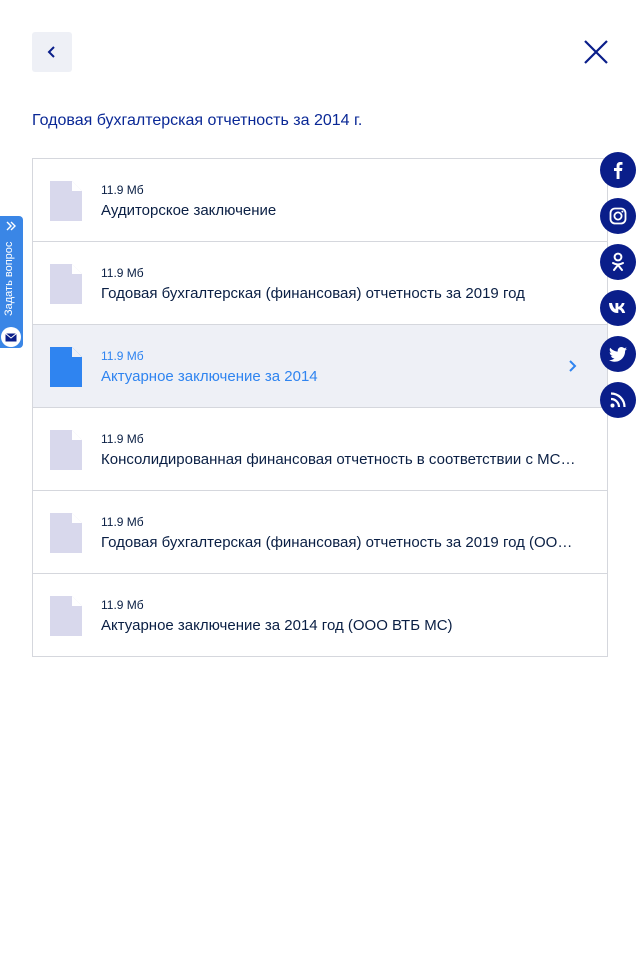  I want to click on close-button, so click(596, 52).